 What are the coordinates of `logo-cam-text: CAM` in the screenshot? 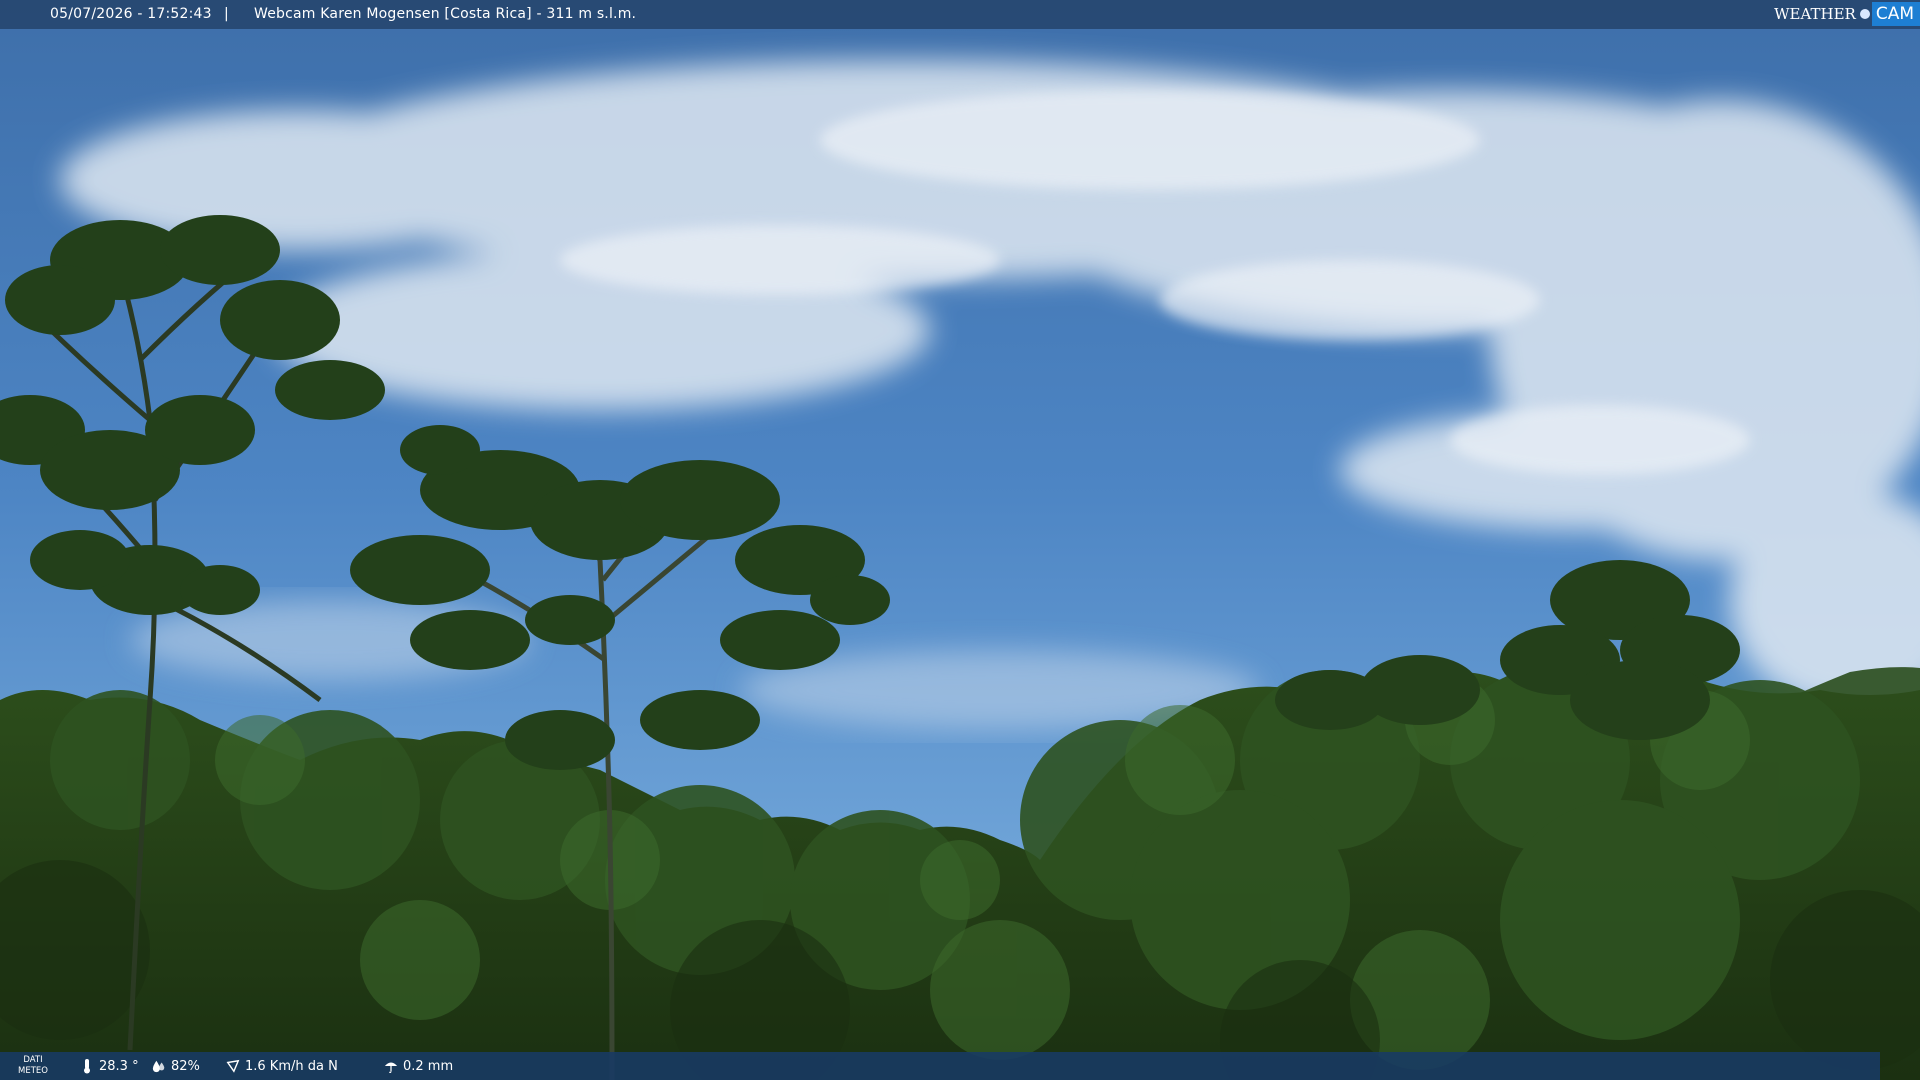 It's located at (1895, 13).